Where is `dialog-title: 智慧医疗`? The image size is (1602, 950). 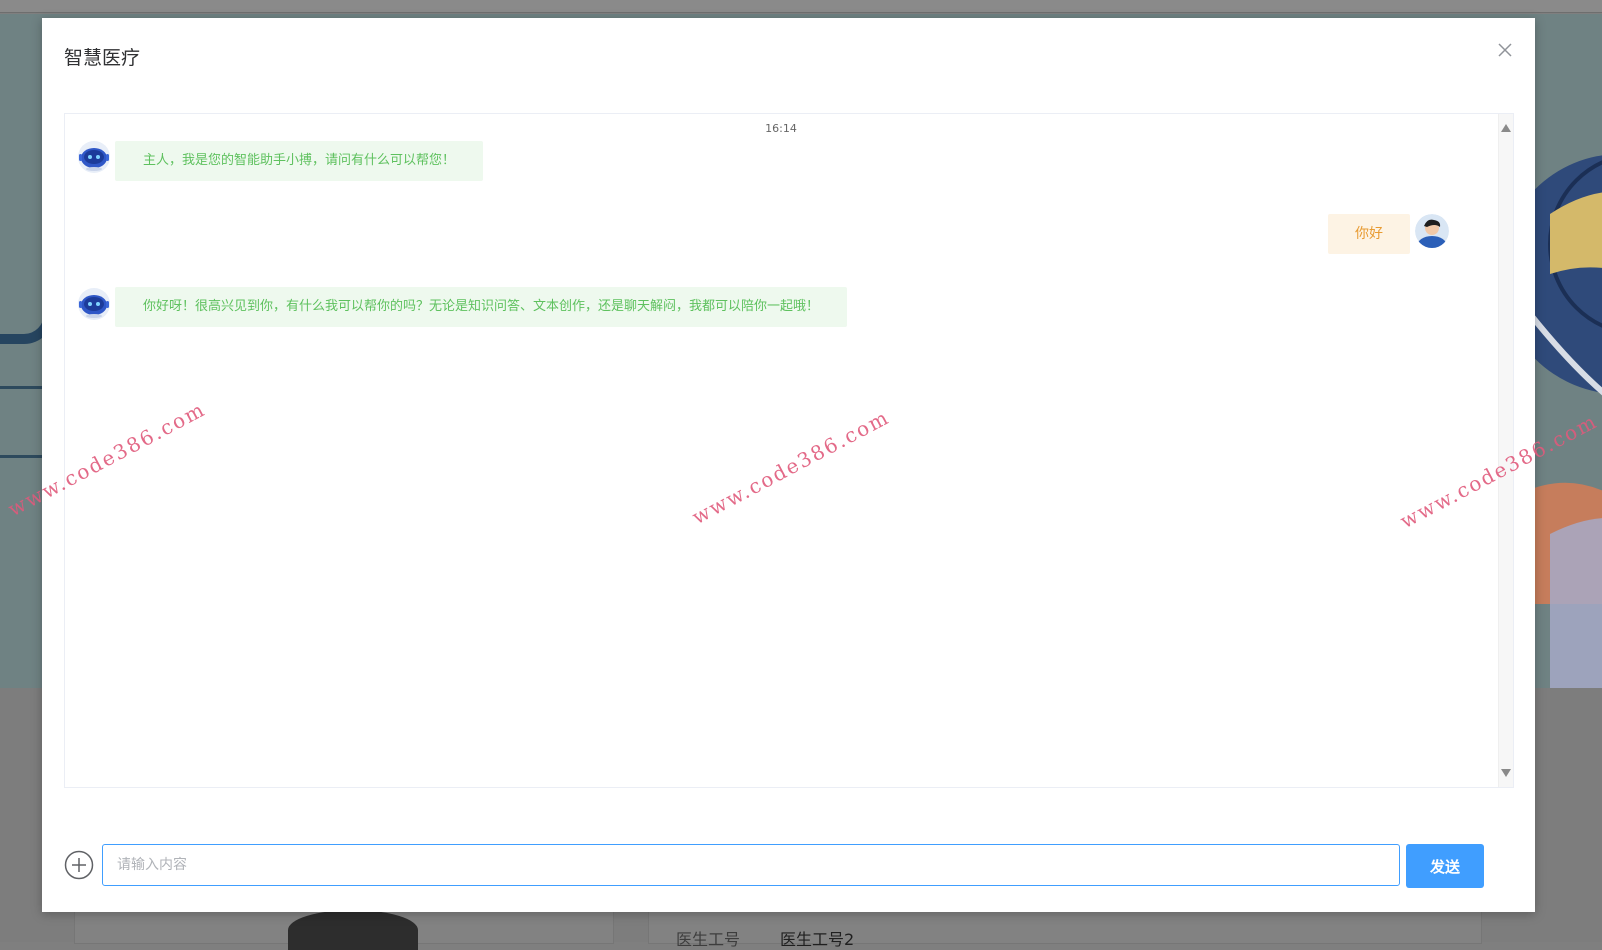
dialog-title: 智慧医疗 is located at coordinates (102, 58).